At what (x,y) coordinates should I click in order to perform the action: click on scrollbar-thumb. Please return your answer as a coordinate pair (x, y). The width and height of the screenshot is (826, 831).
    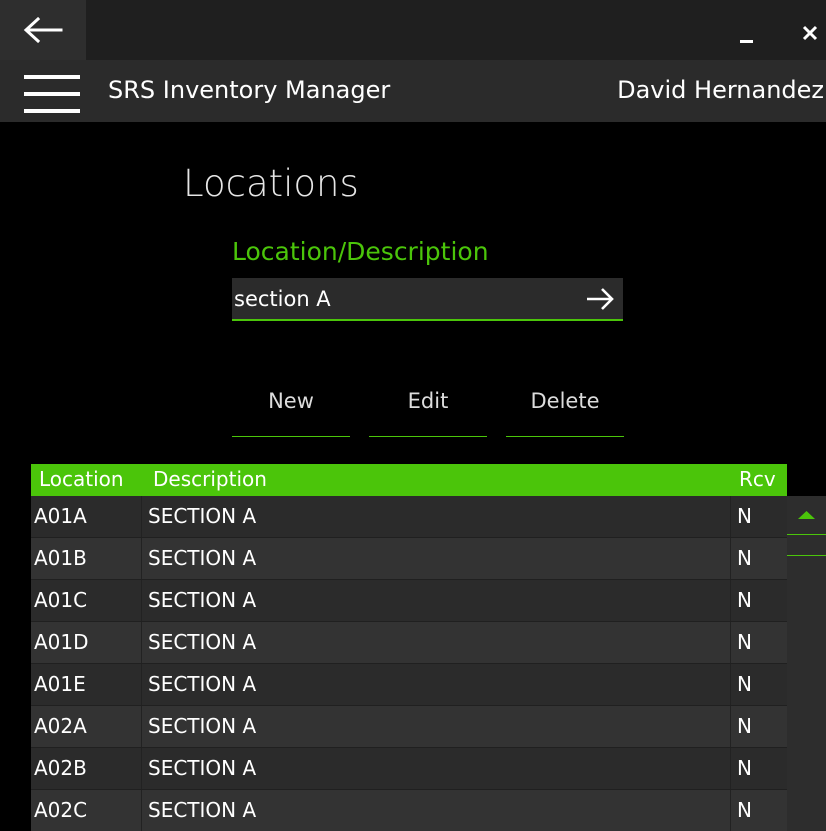
    Looking at the image, I should click on (806, 545).